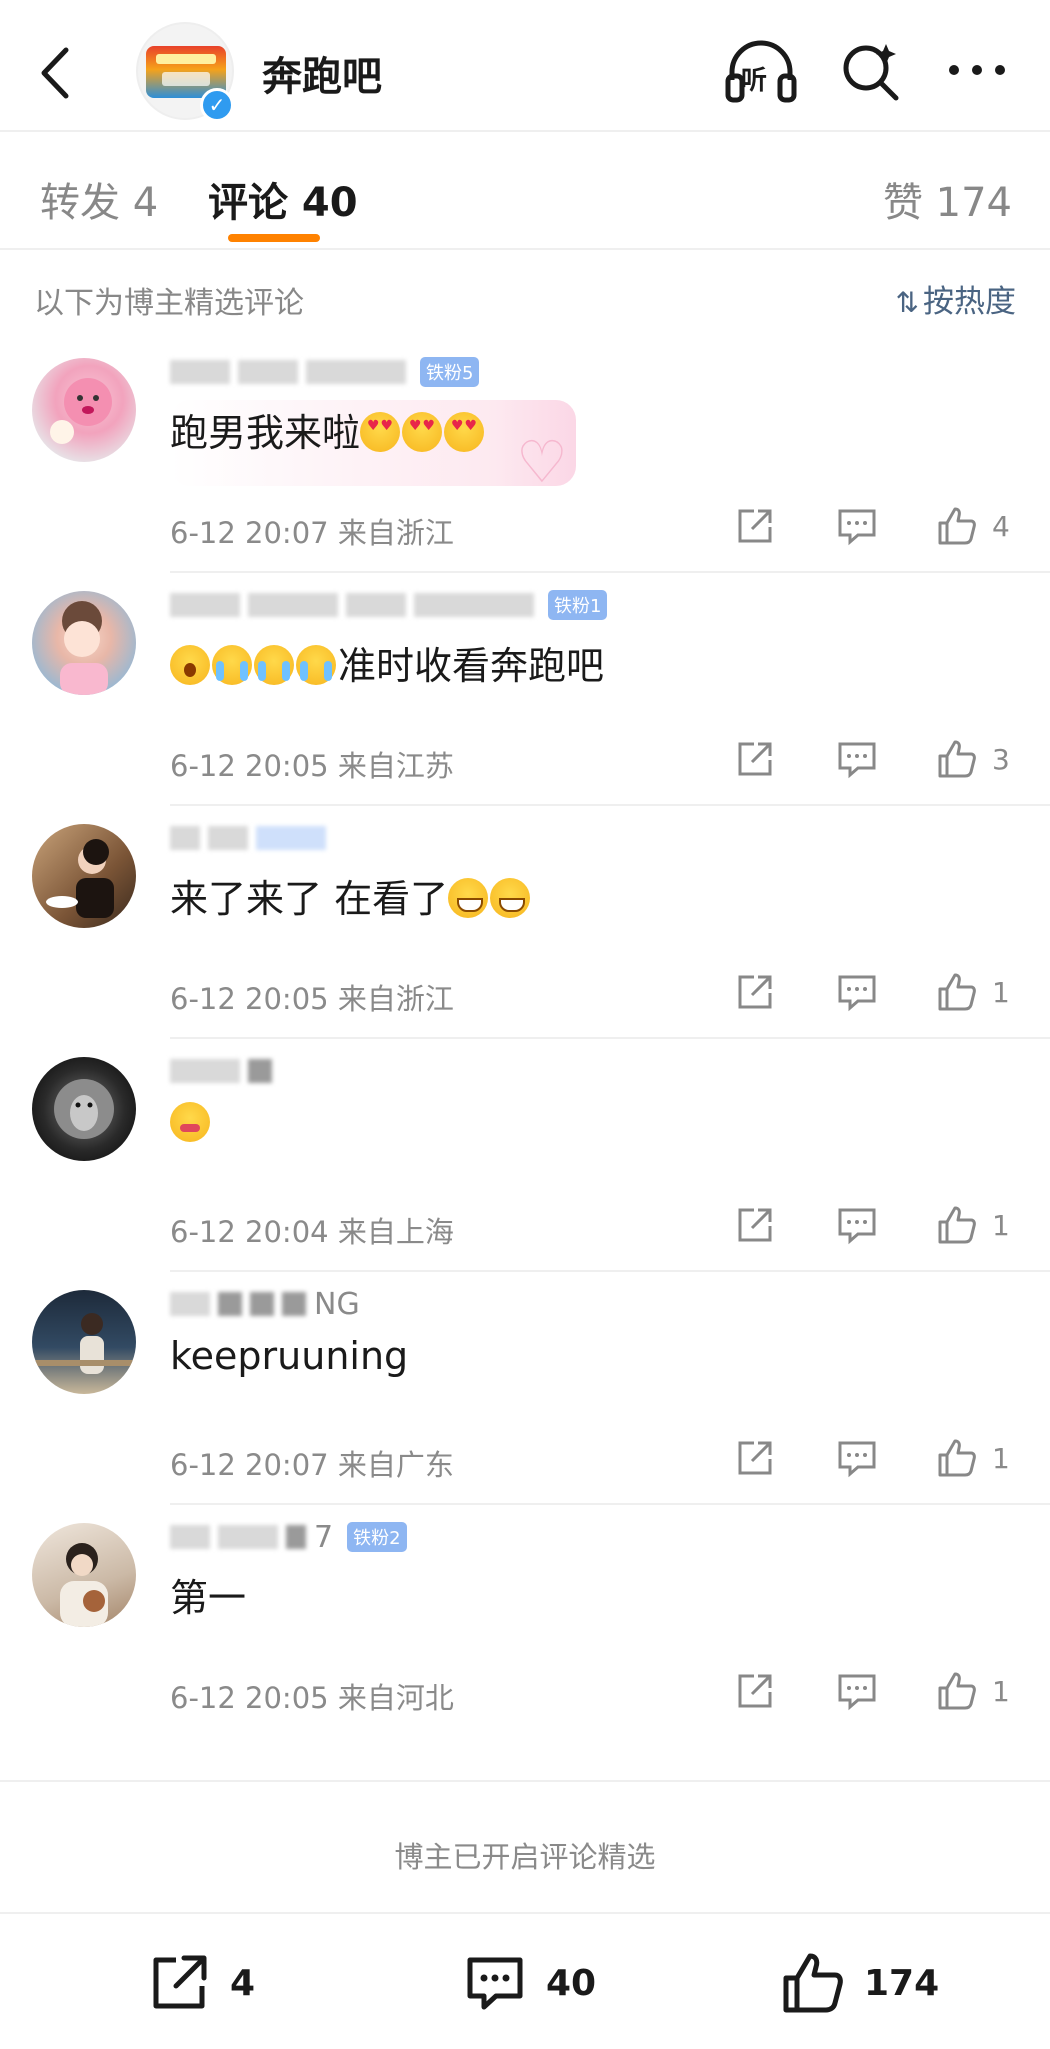 Image resolution: width=1050 pixels, height=2049 pixels. Describe the element at coordinates (973, 526) in the screenshot. I see `like-button: 4` at that location.